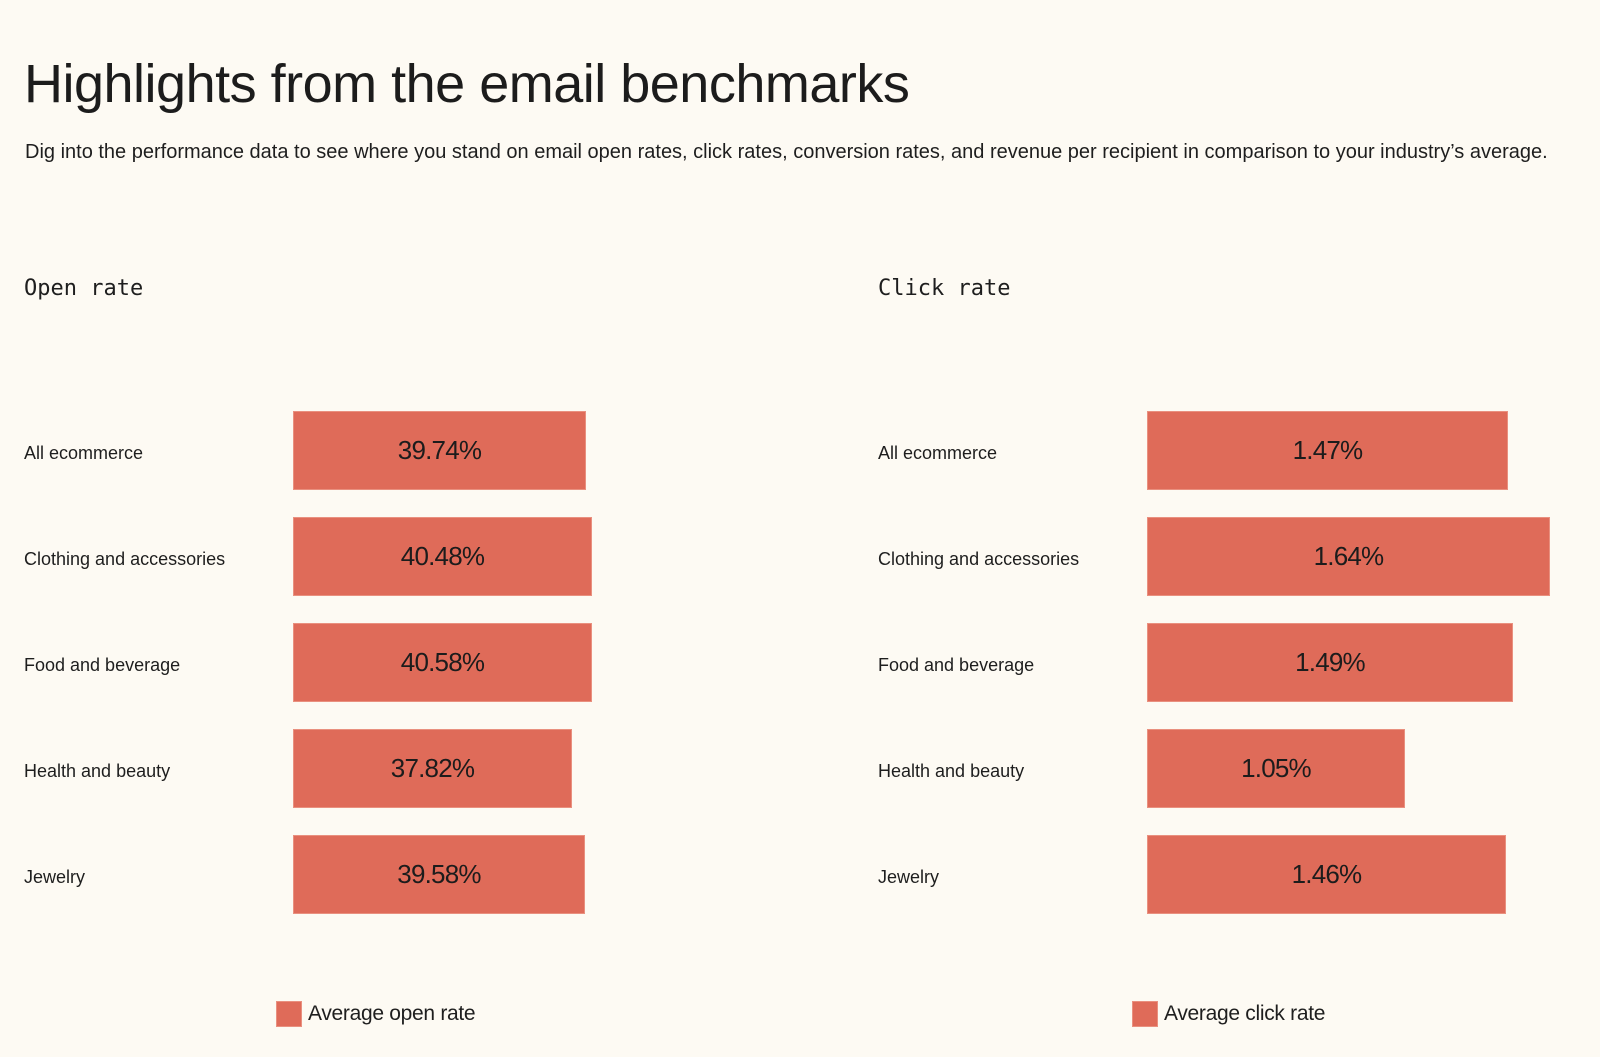 The height and width of the screenshot is (1057, 1600). I want to click on bar-row: Food and beverage 1.49%, so click(1227, 663).